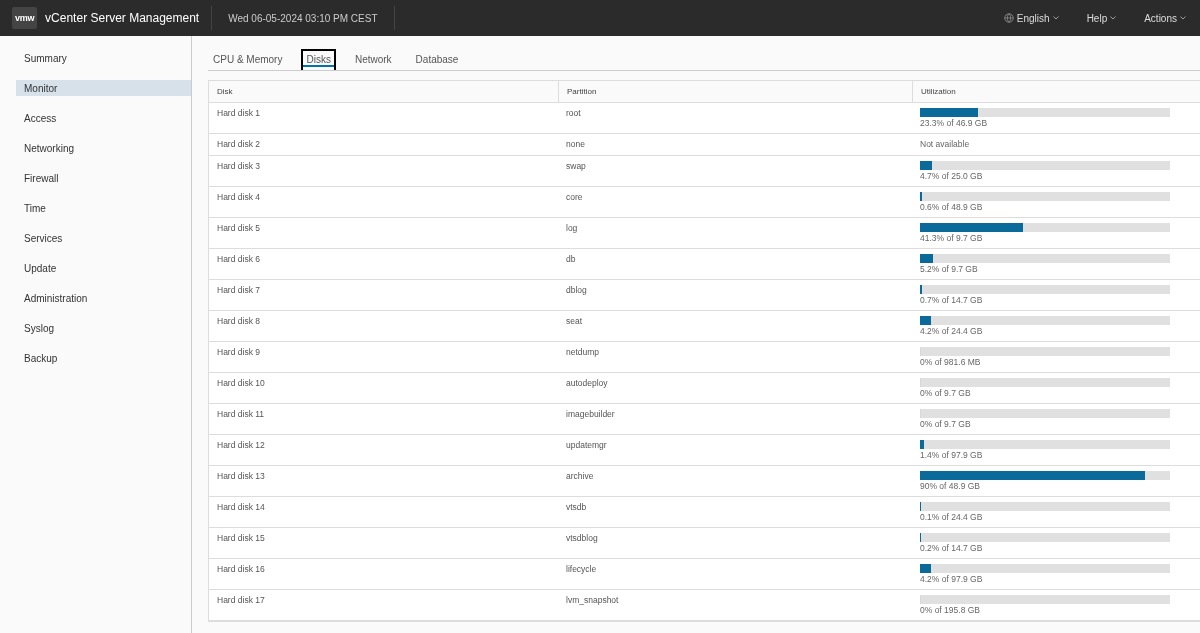 The image size is (1200, 633). What do you see at coordinates (437, 59) in the screenshot?
I see `tab: Database` at bounding box center [437, 59].